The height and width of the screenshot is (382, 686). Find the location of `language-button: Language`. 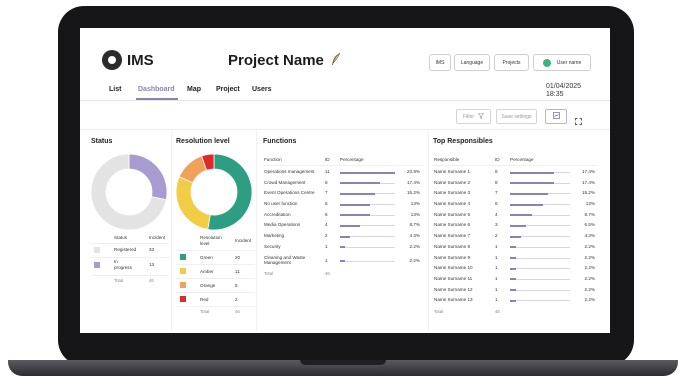

language-button: Language is located at coordinates (472, 62).